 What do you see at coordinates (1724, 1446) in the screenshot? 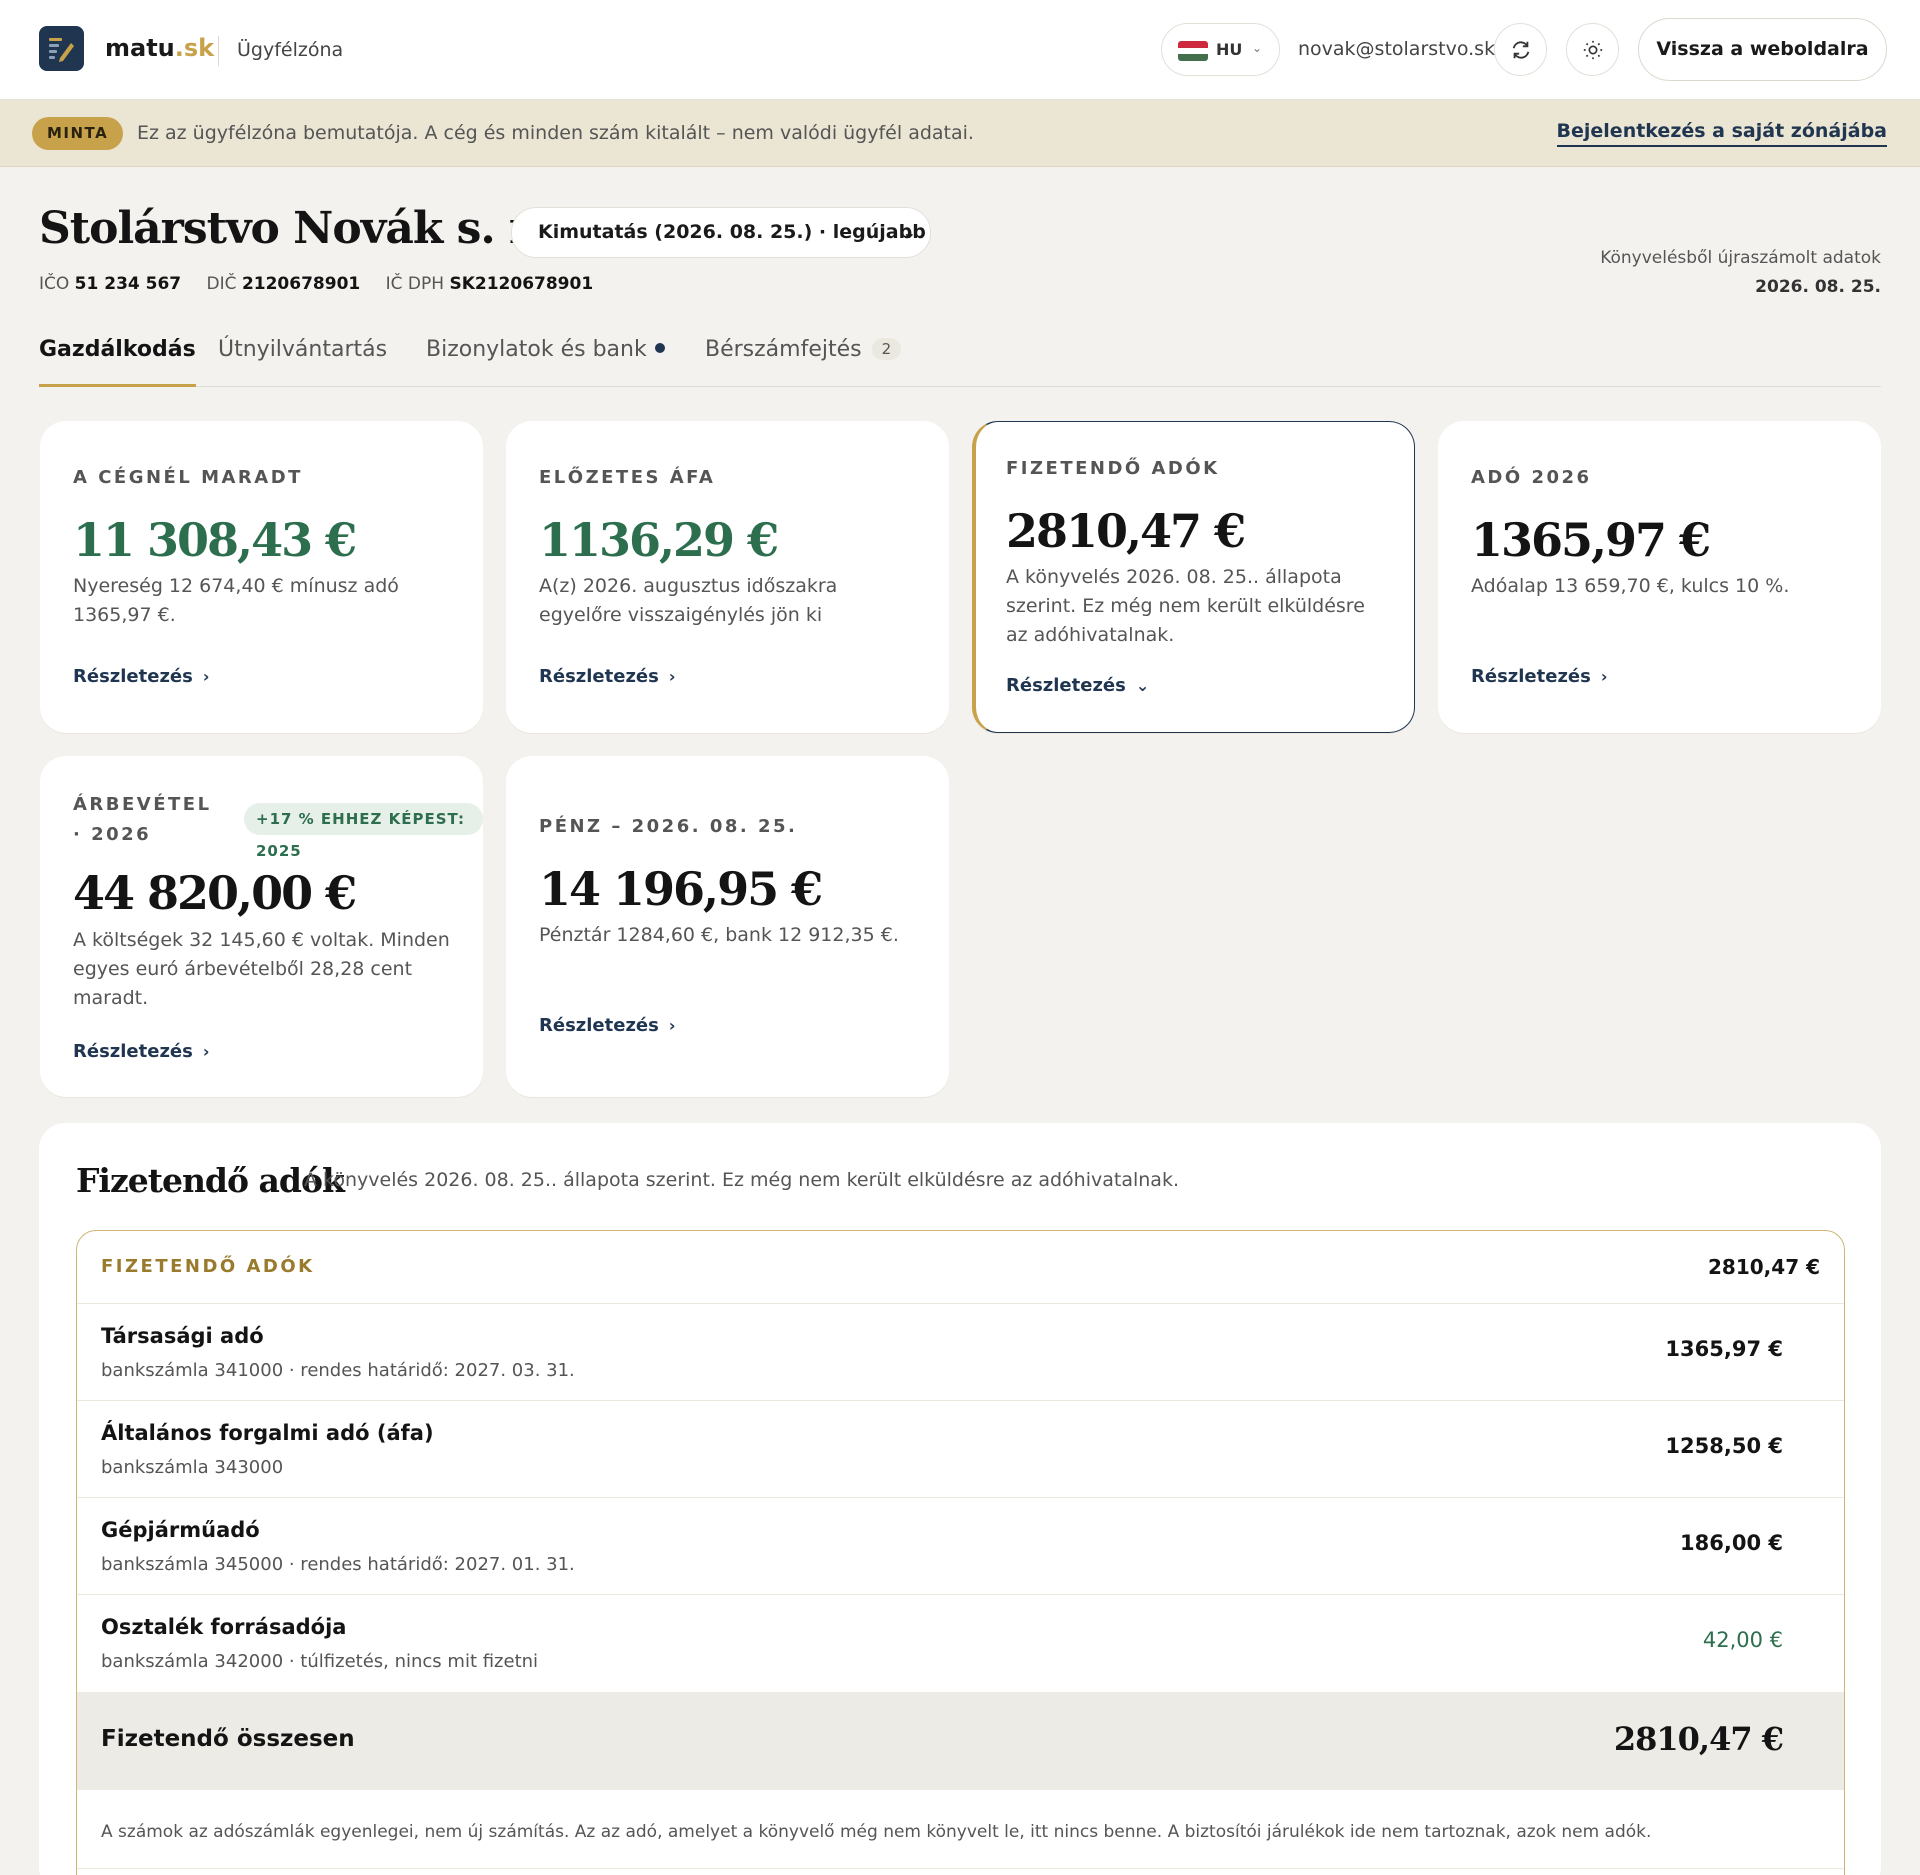
I see `tax-amount: 1258,50 €` at bounding box center [1724, 1446].